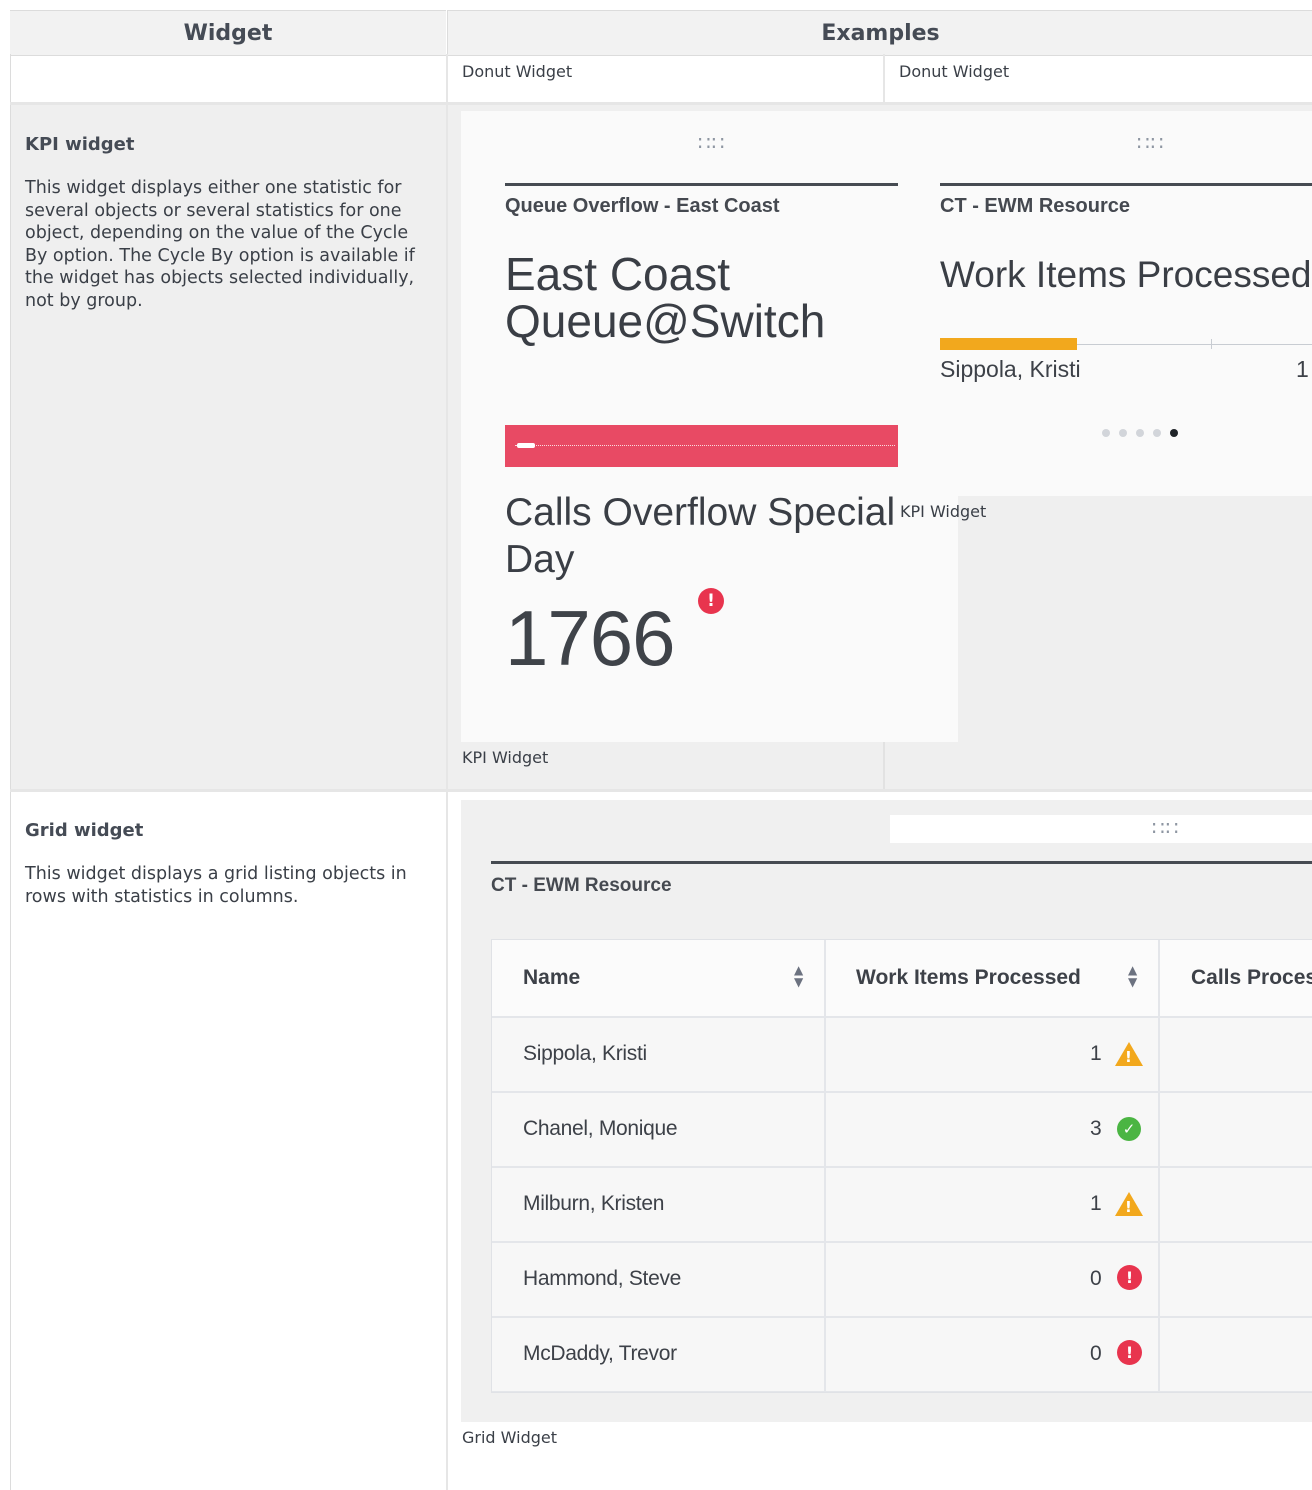  Describe the element at coordinates (1008, 344) in the screenshot. I see `kpi-bar-fill` at that location.